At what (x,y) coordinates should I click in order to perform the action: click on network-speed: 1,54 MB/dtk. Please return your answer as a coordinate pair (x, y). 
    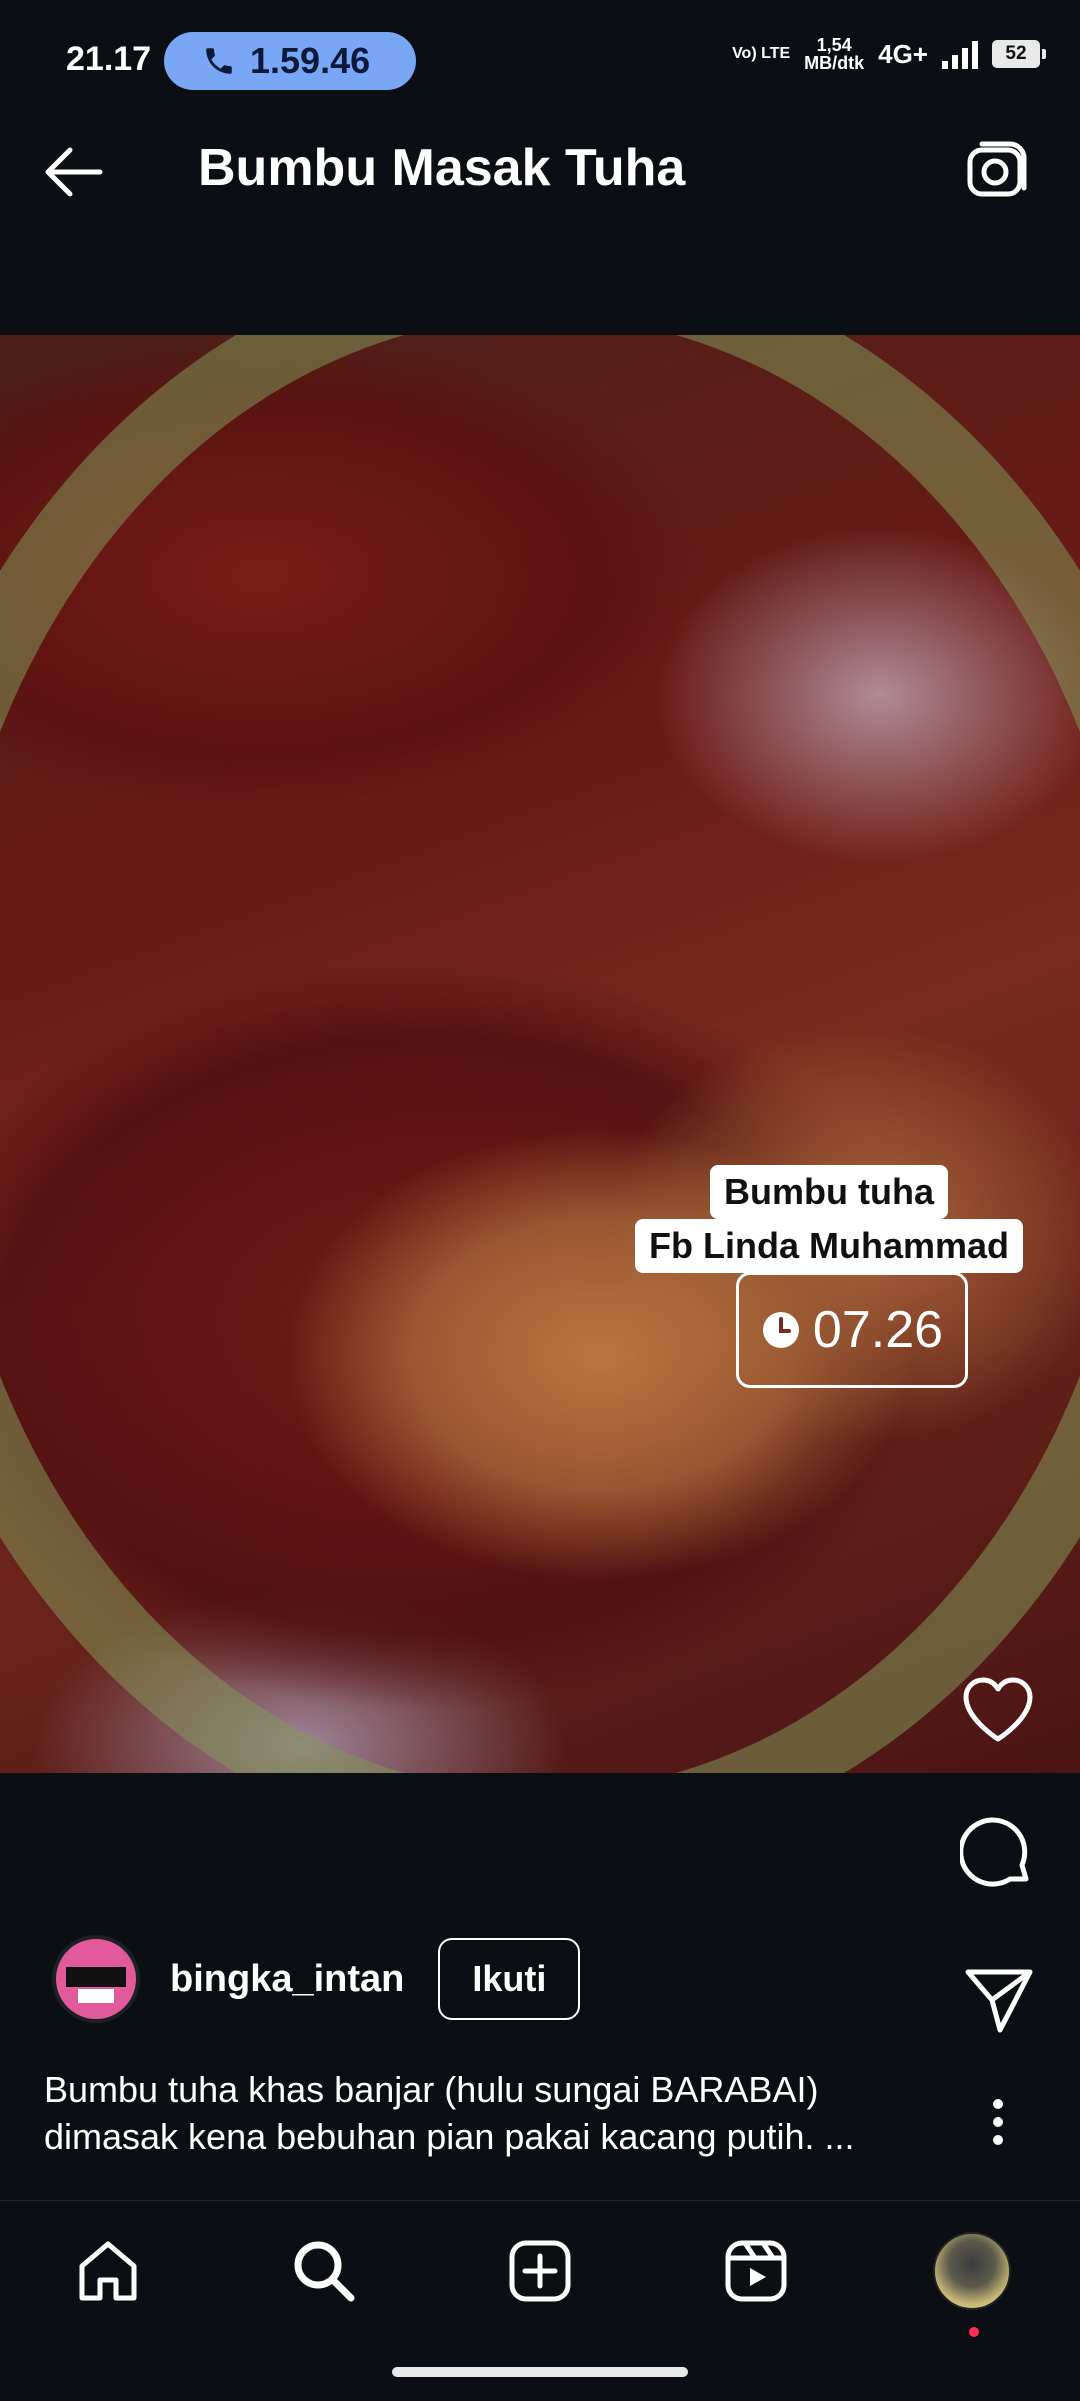
    Looking at the image, I should click on (834, 54).